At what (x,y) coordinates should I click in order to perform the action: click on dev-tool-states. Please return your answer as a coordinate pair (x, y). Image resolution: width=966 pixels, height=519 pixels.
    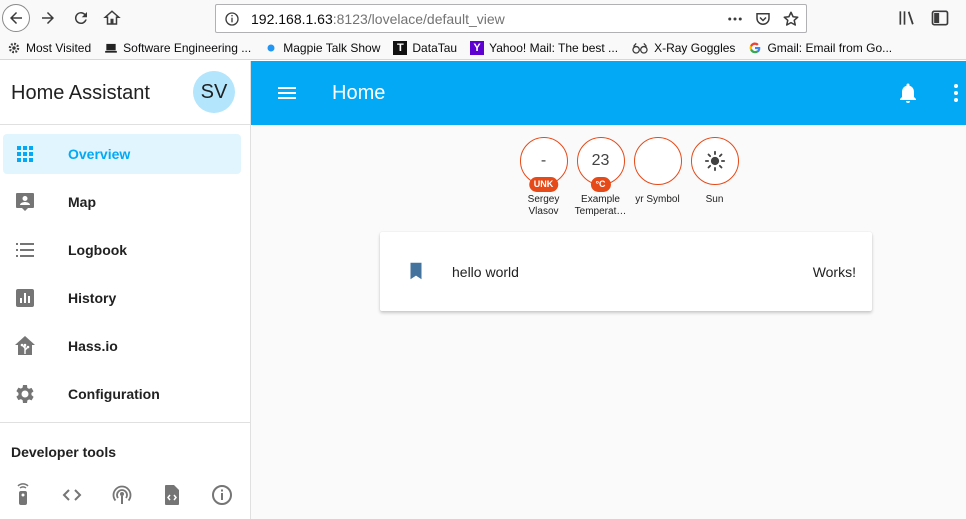
    Looking at the image, I should click on (72, 495).